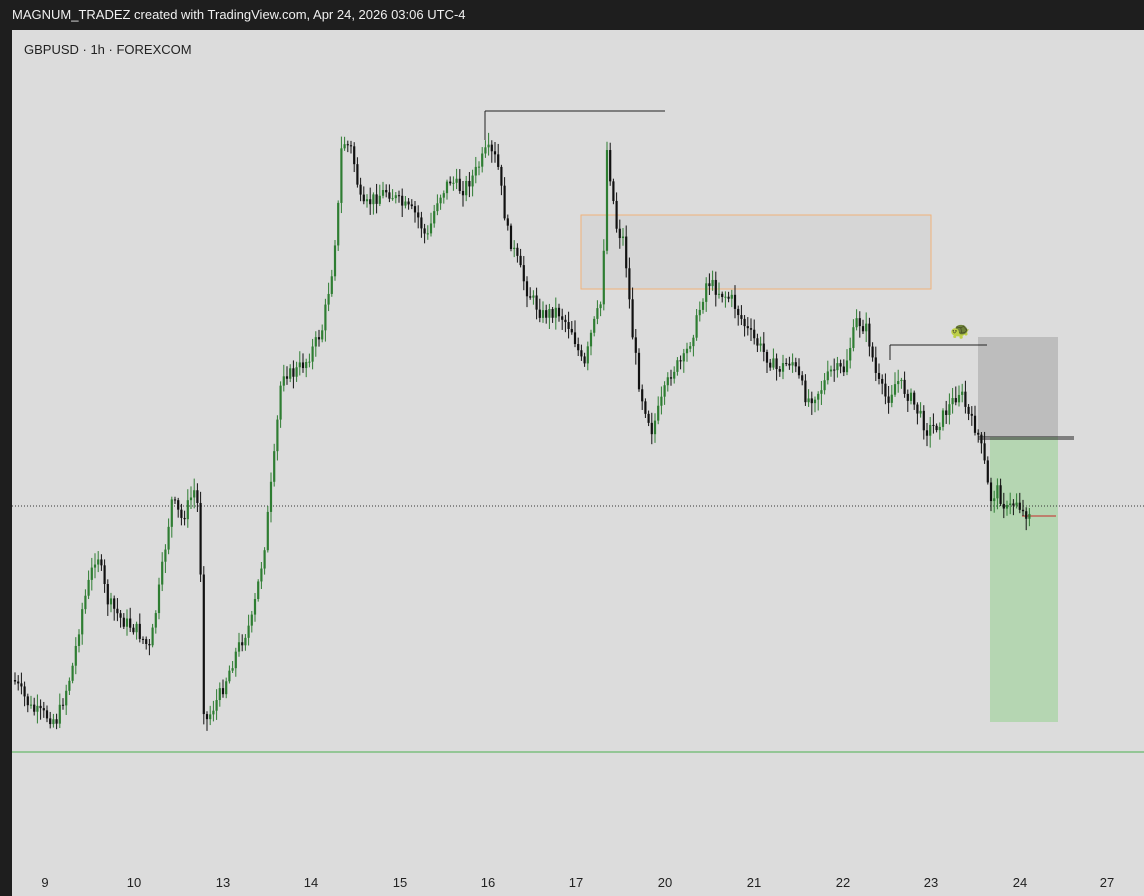 The image size is (1144, 896). I want to click on risk-zone, so click(1018, 387).